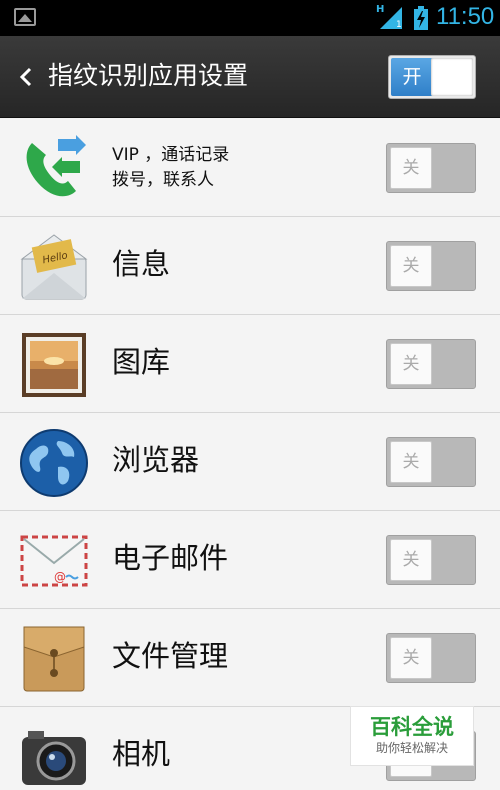 This screenshot has width=500, height=790. I want to click on sim-slot: 1, so click(399, 25).